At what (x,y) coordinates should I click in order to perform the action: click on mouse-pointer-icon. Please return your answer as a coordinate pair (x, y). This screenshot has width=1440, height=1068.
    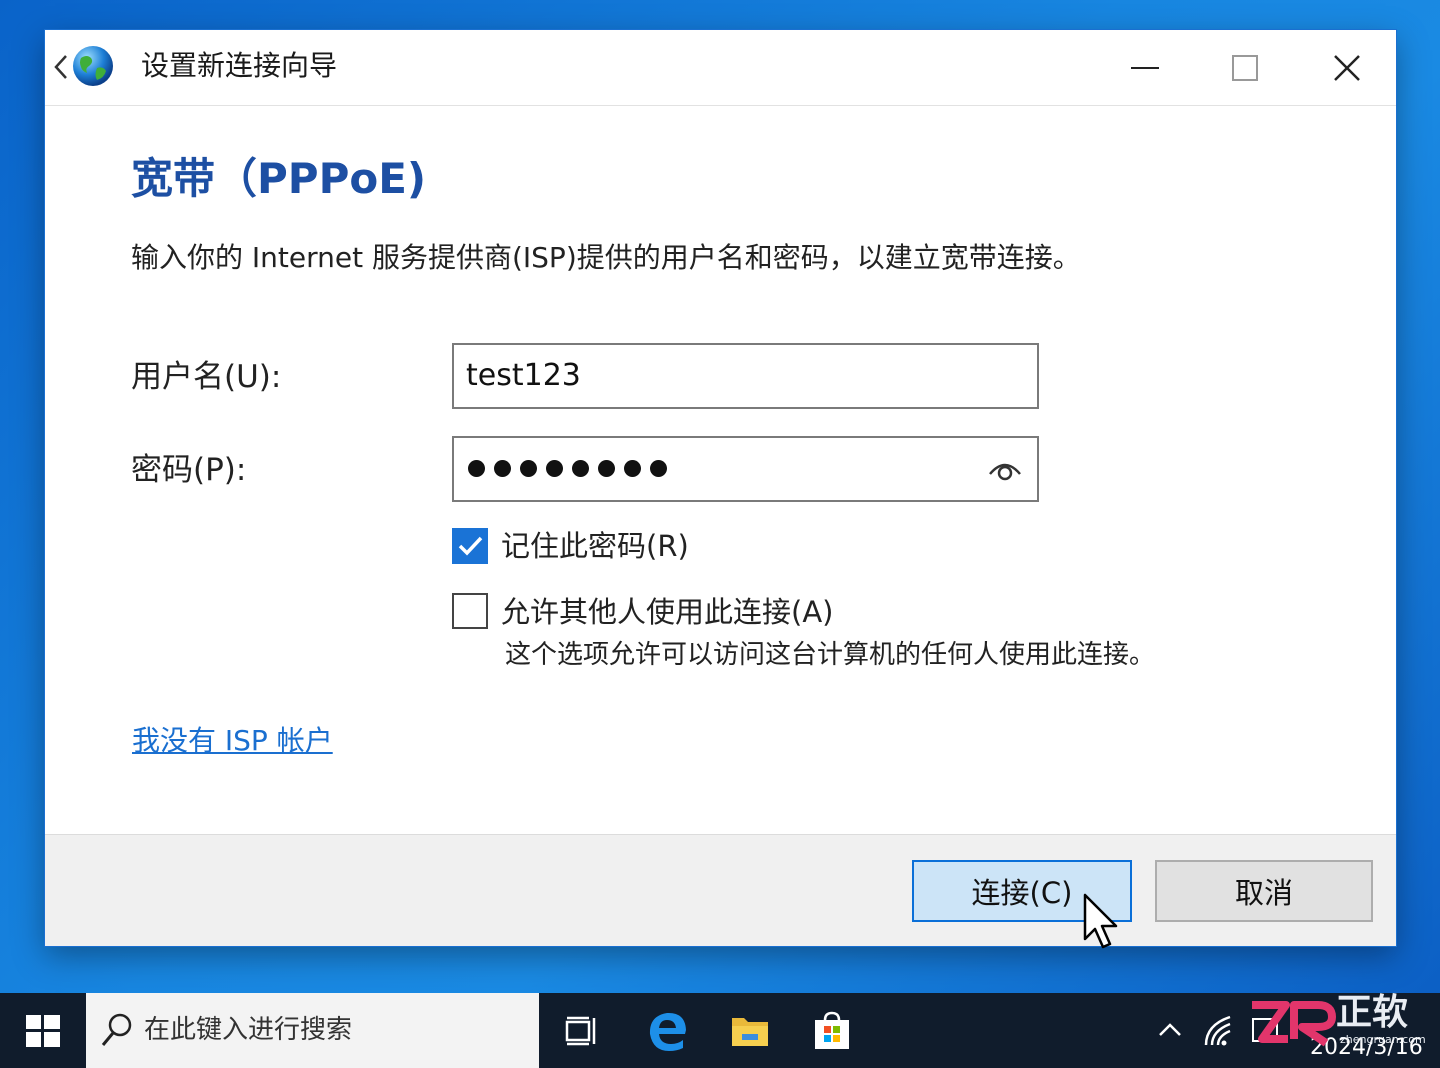
    Looking at the image, I should click on (1100, 921).